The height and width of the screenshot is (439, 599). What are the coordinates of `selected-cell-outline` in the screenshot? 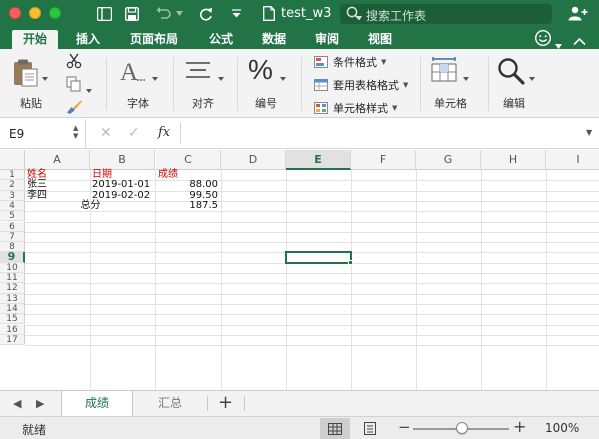 It's located at (318, 257).